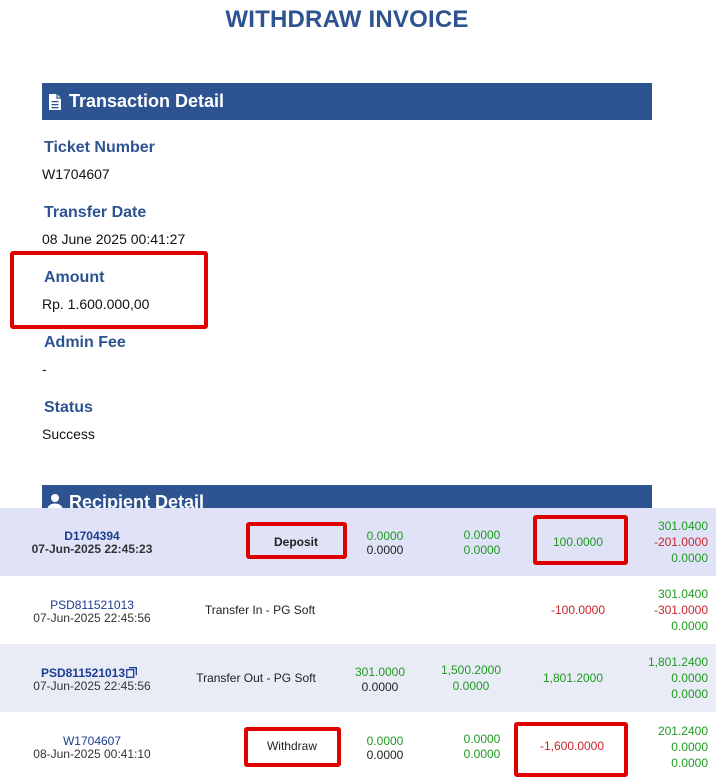 The image size is (716, 784). What do you see at coordinates (571, 749) in the screenshot?
I see `withdraw-amount-highlight-box` at bounding box center [571, 749].